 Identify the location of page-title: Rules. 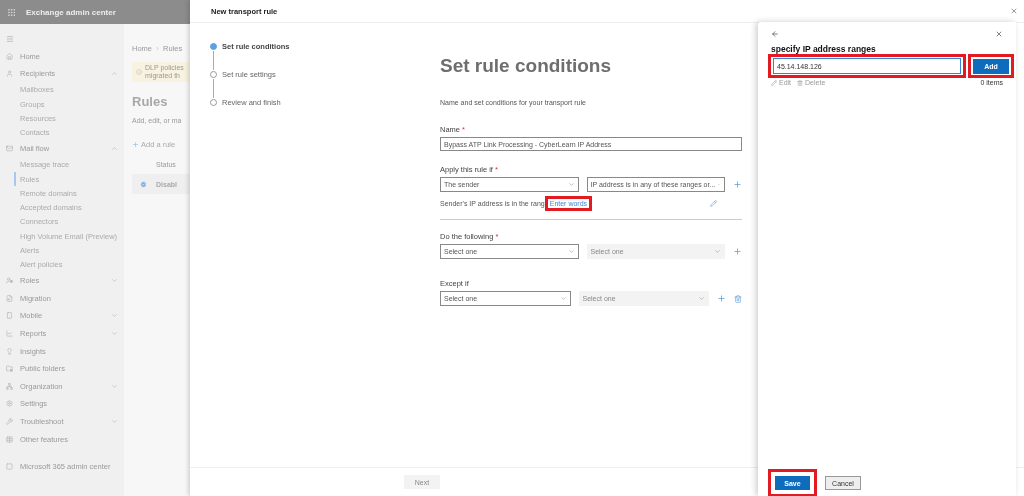
(150, 101).